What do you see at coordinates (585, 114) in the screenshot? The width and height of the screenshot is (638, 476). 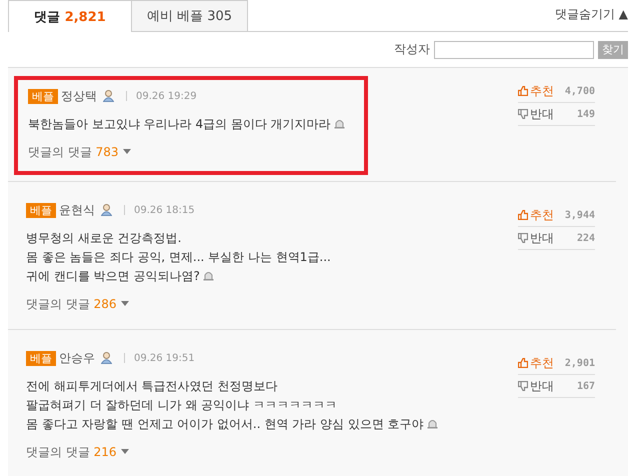 I see `oppose-count: 149` at bounding box center [585, 114].